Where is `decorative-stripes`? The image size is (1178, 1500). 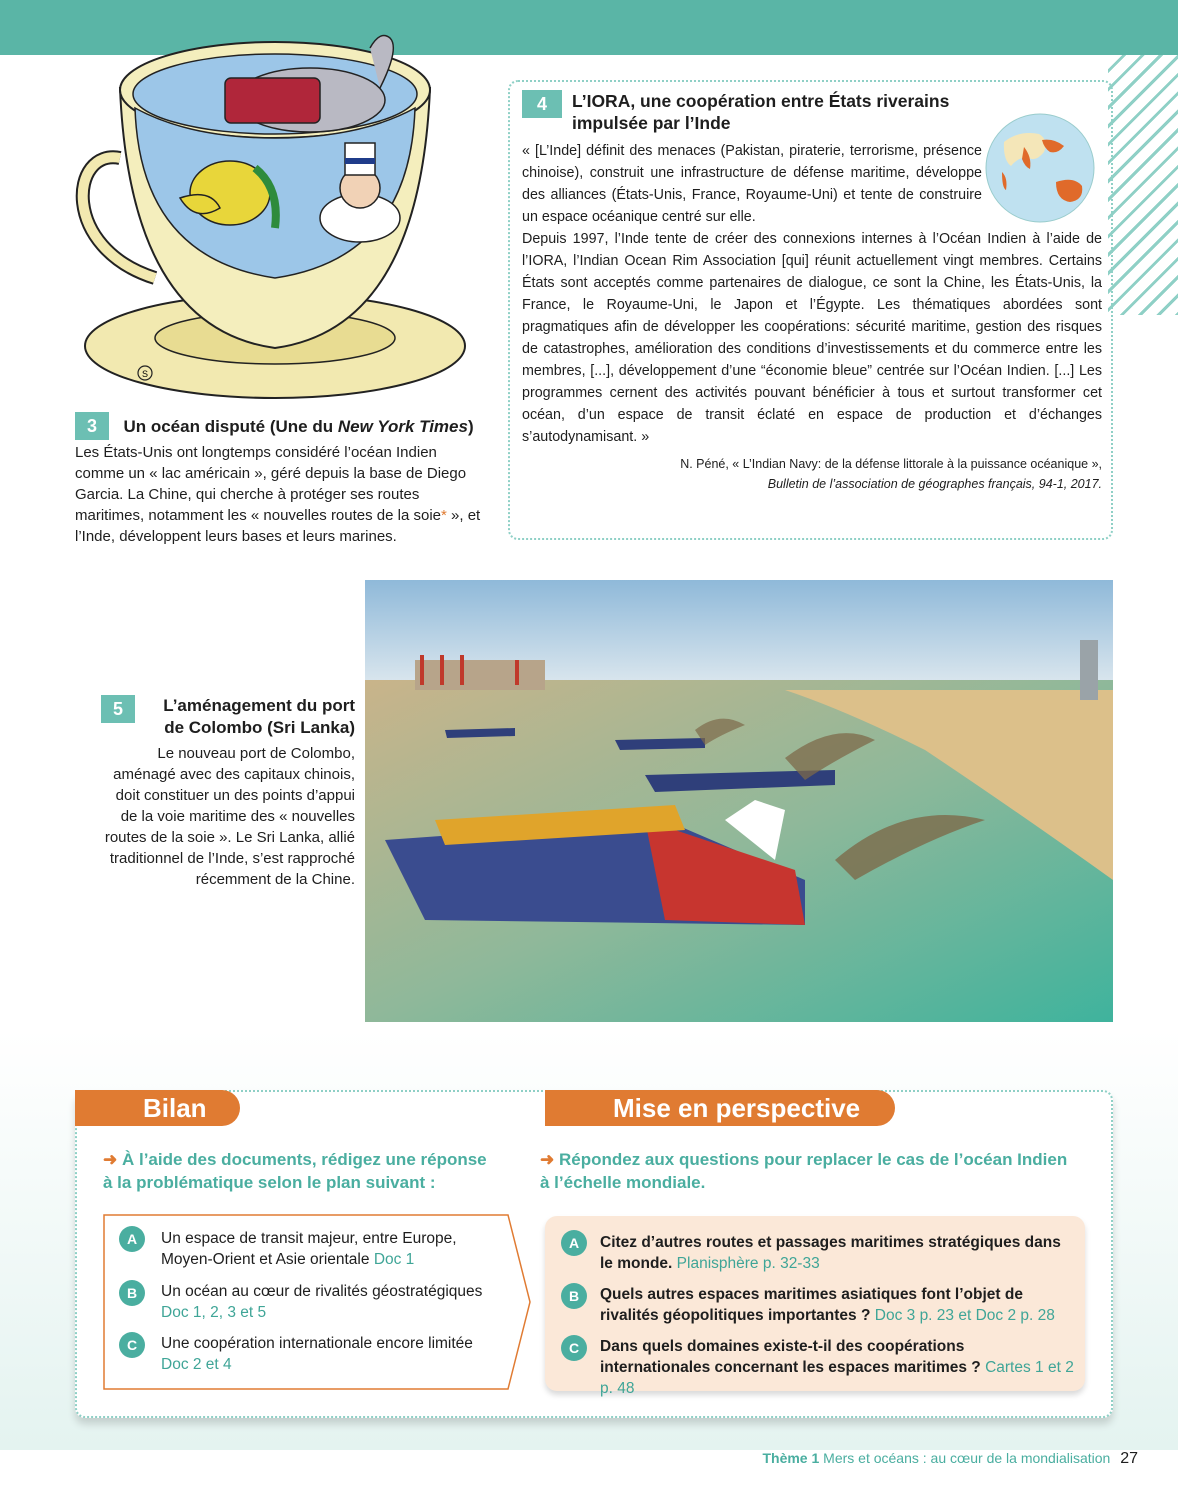
decorative-stripes is located at coordinates (1143, 185).